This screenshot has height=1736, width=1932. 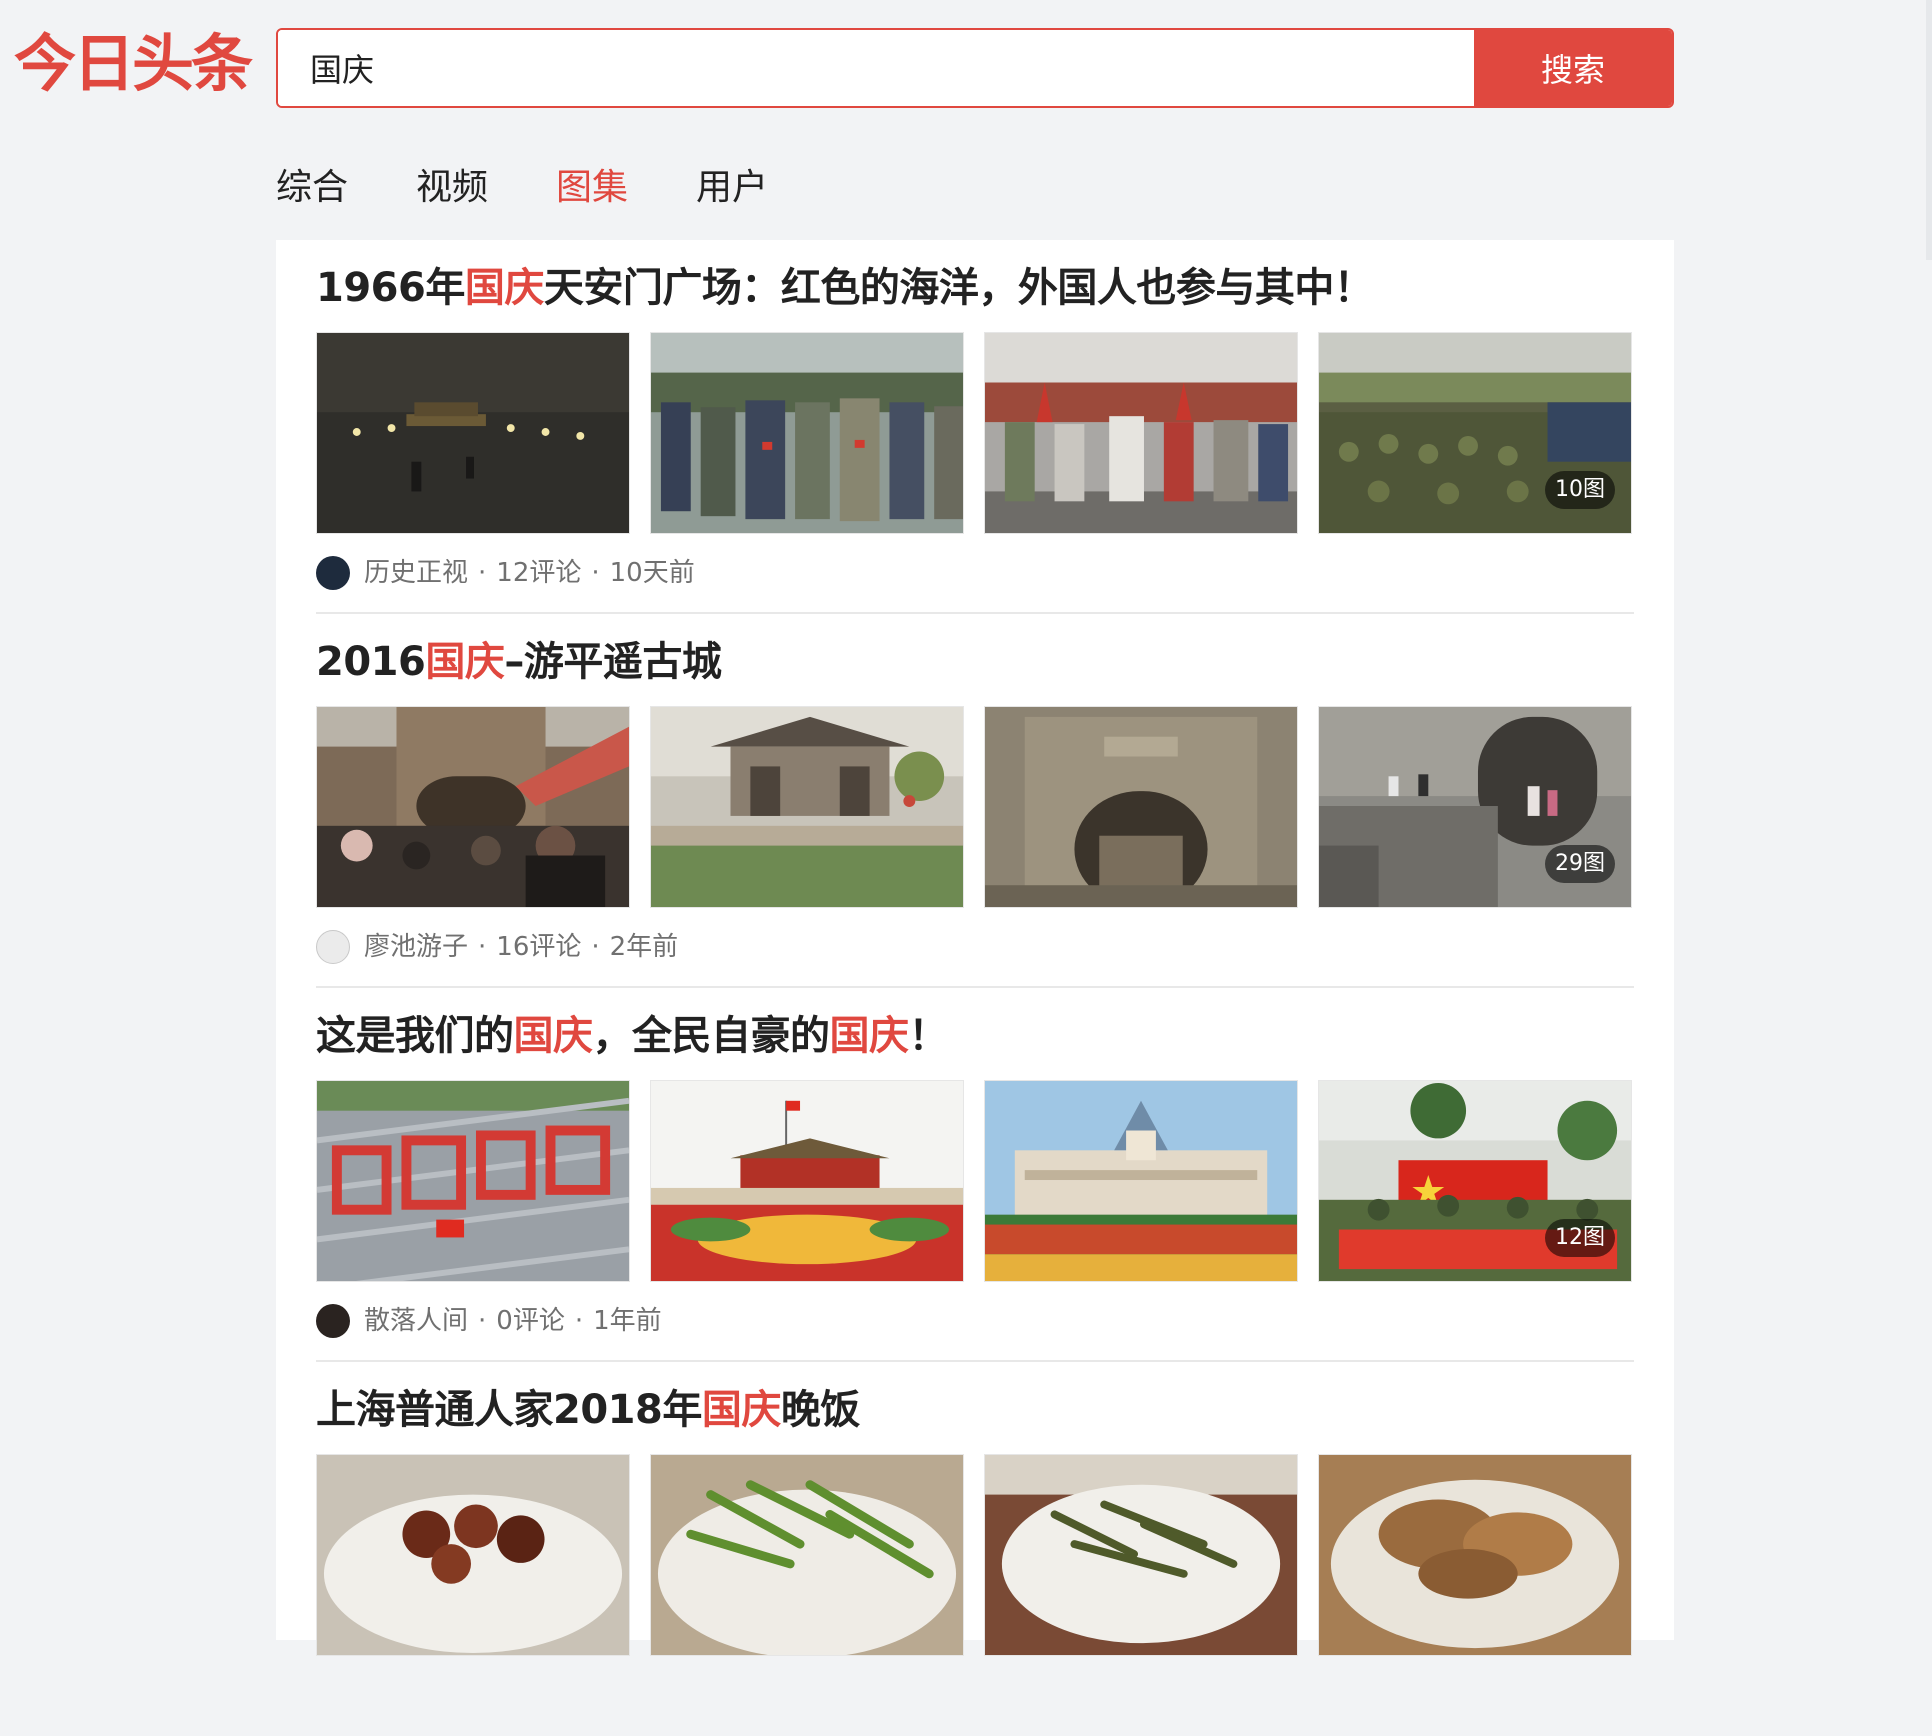 What do you see at coordinates (473, 433) in the screenshot?
I see `thumbnail-night-square` at bounding box center [473, 433].